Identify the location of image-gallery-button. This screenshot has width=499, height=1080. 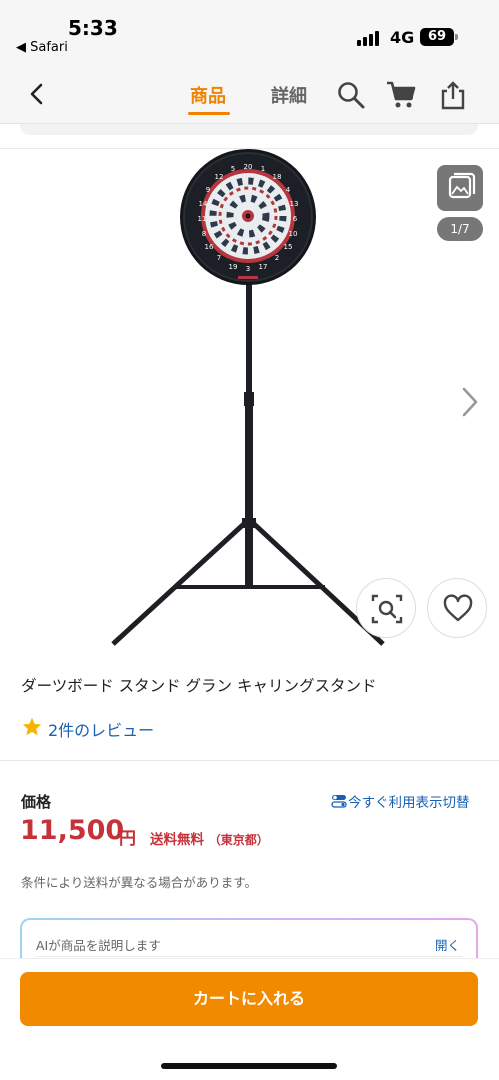
(460, 188).